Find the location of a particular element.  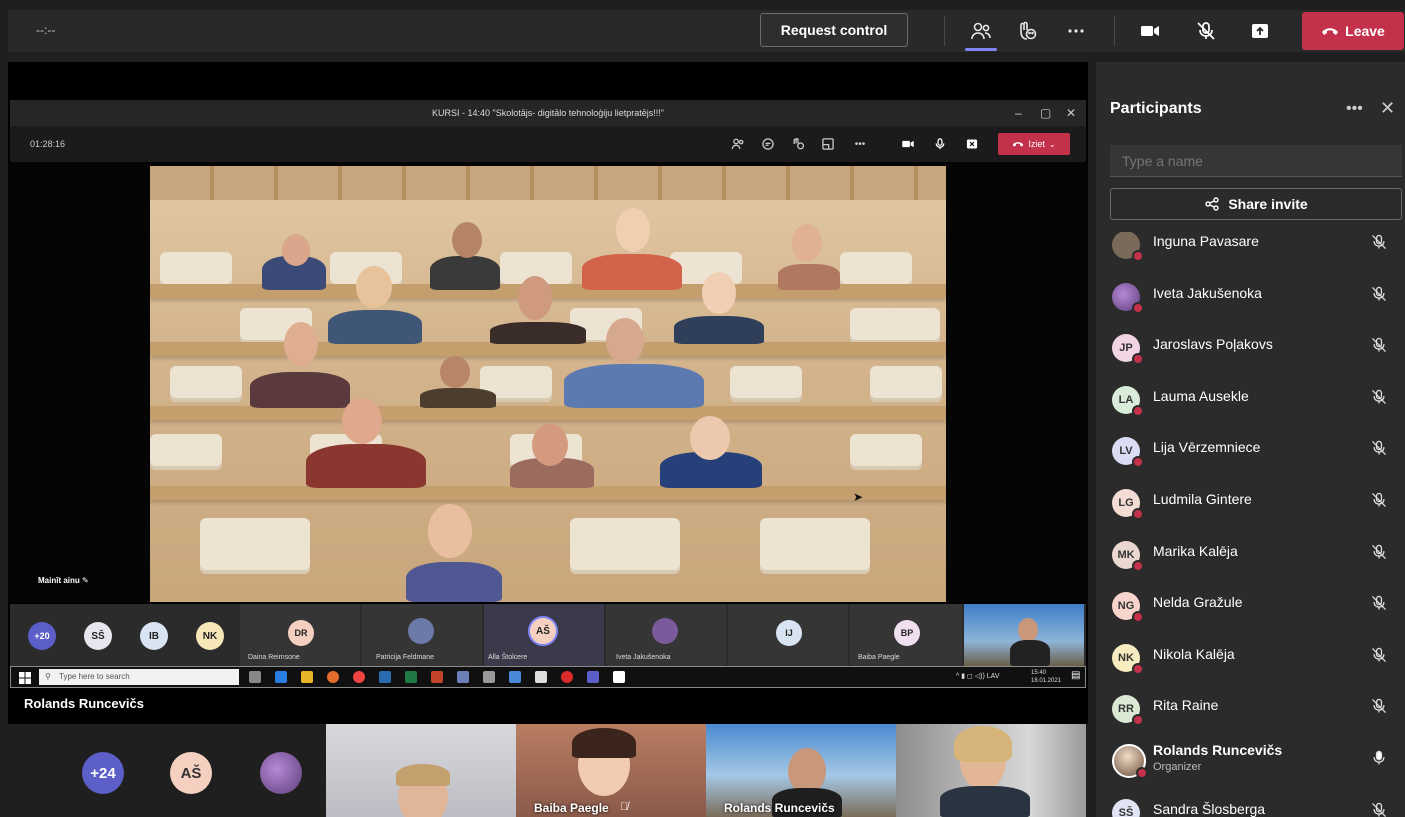

participant-initials: JP is located at coordinates (1126, 348).